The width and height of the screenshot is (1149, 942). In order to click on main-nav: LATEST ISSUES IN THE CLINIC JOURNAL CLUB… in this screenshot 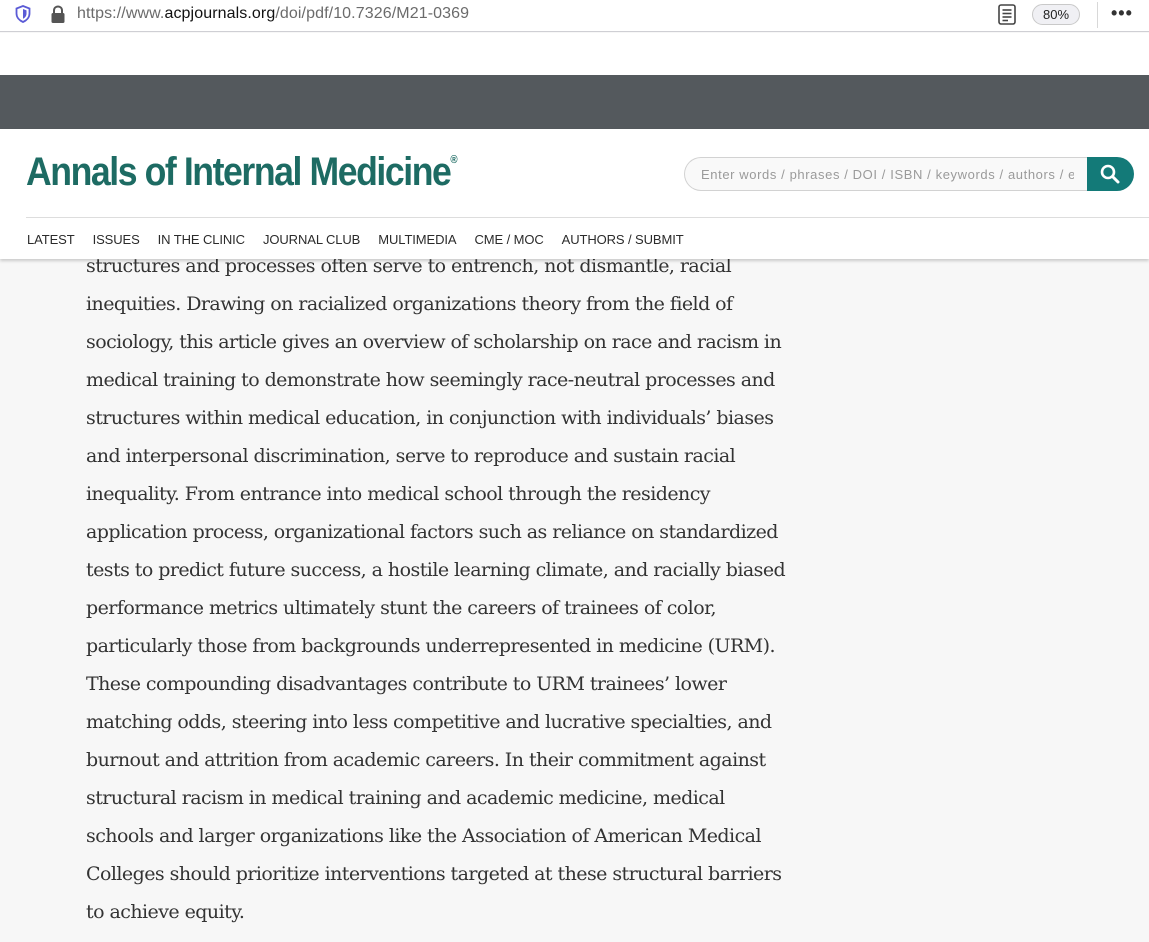, I will do `click(364, 239)`.